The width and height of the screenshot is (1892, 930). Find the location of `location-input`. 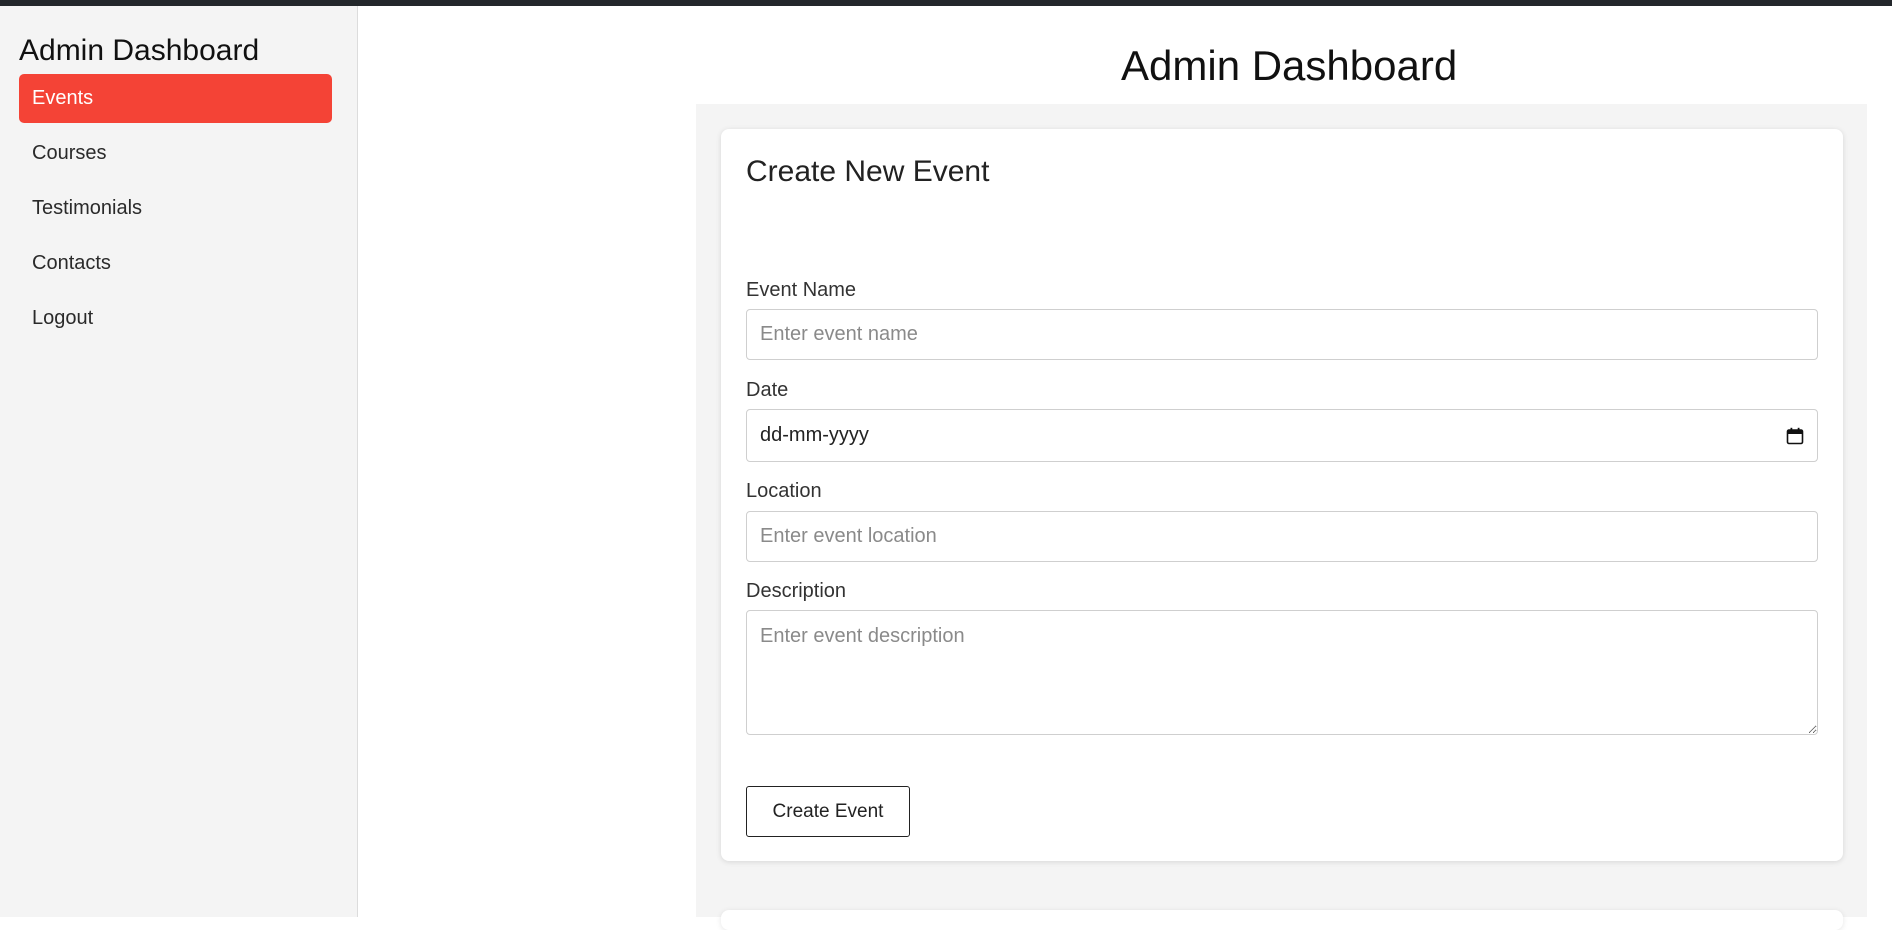

location-input is located at coordinates (1282, 536).